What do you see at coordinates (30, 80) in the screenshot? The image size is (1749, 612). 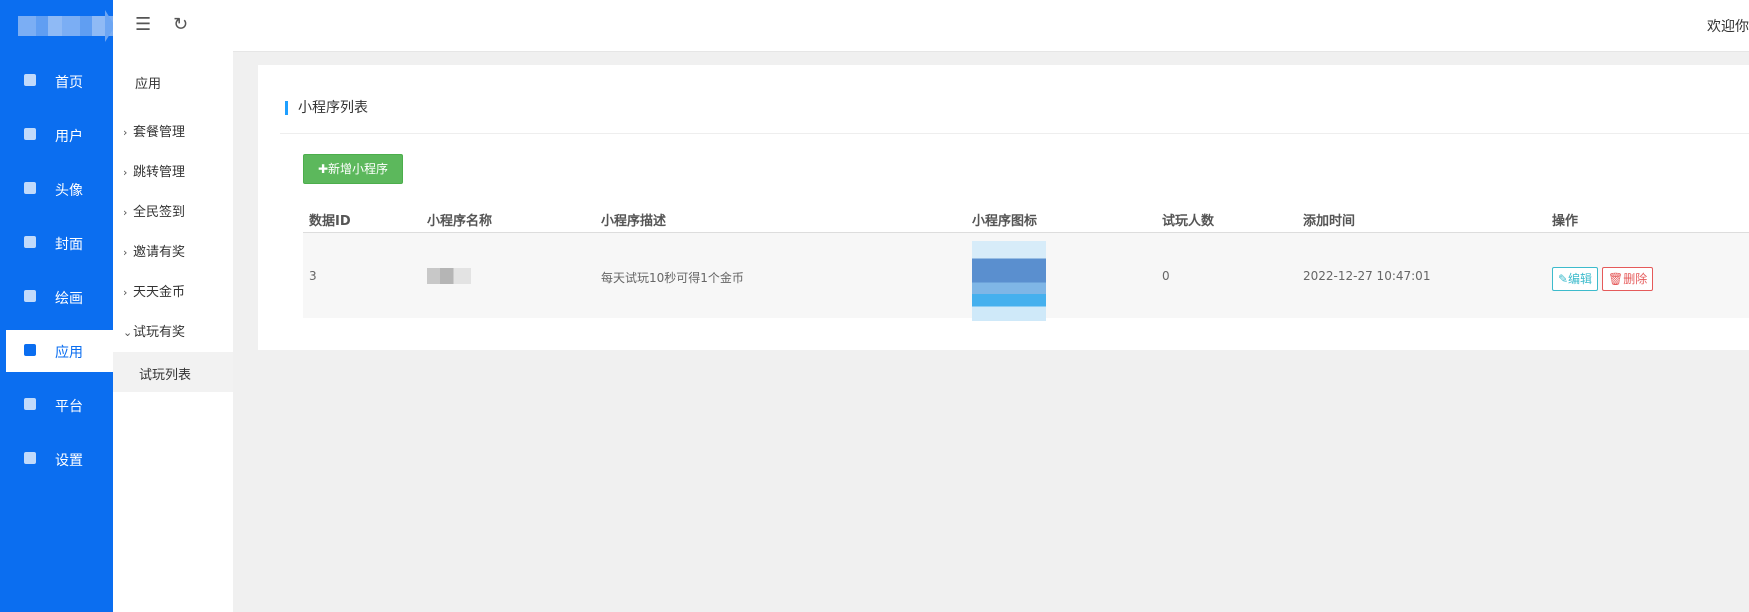 I see `home-icon` at bounding box center [30, 80].